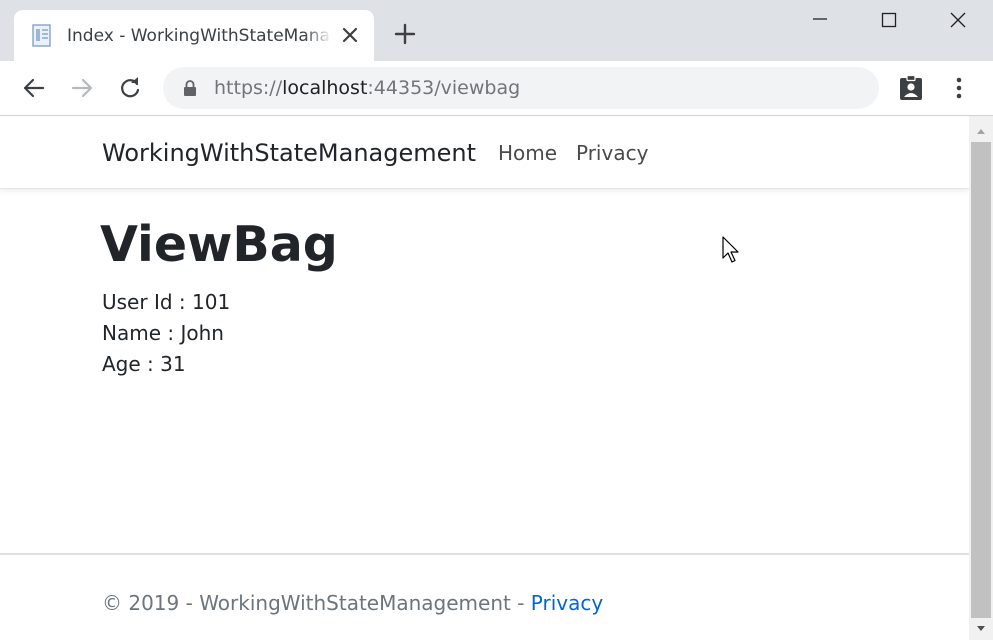  What do you see at coordinates (612, 153) in the screenshot?
I see `nav-link-privacy: Privacy` at bounding box center [612, 153].